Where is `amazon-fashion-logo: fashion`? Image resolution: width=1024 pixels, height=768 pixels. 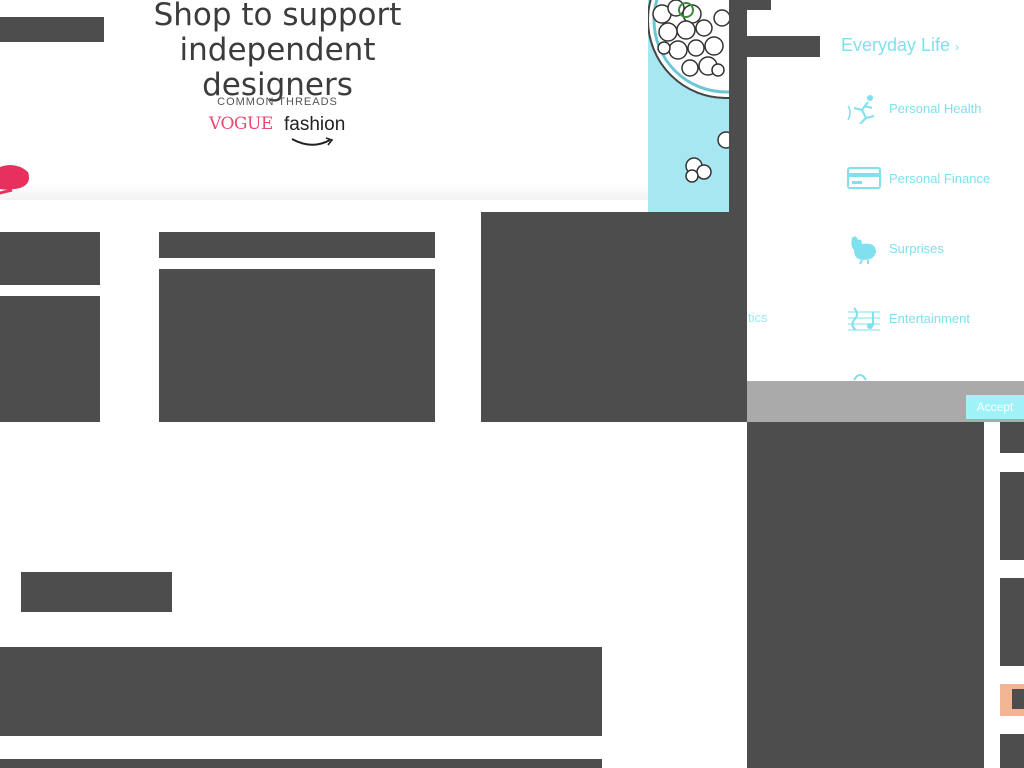 amazon-fashion-logo: fashion is located at coordinates (315, 124).